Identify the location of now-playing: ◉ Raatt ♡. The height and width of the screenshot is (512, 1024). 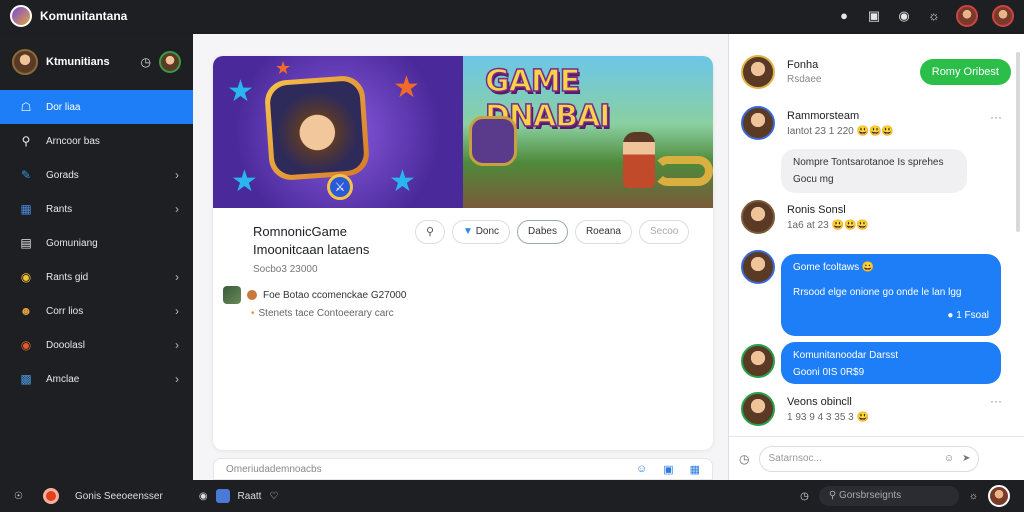
(238, 496).